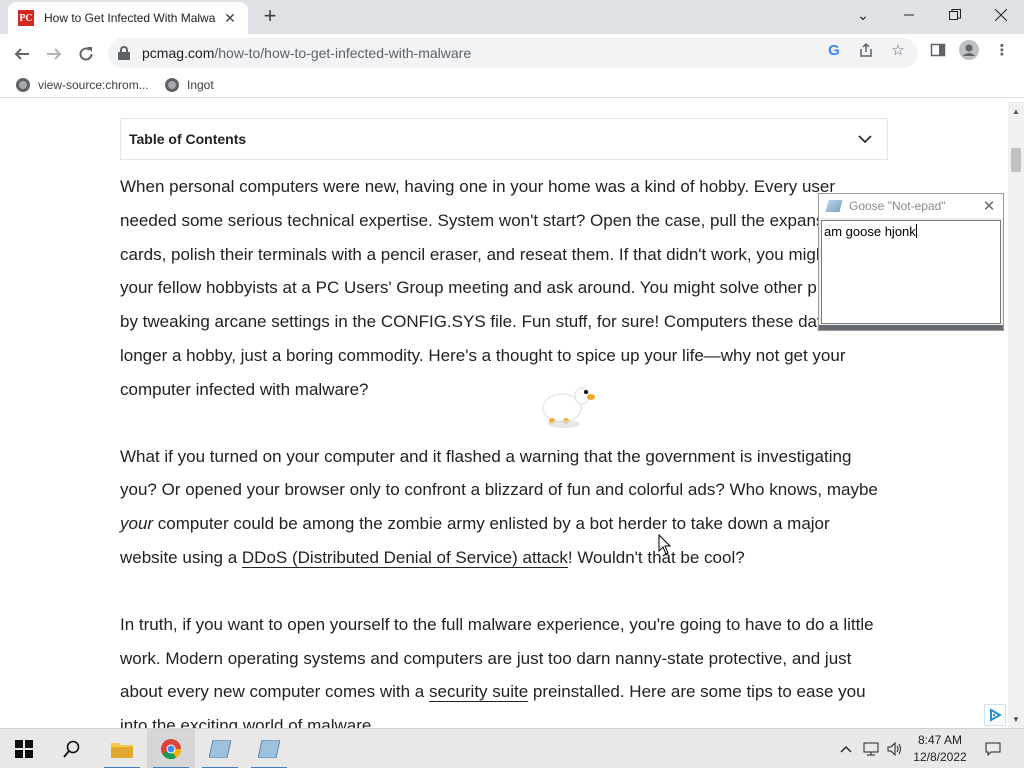  Describe the element at coordinates (898, 50) in the screenshot. I see `bookmark-star-icon: ☆` at that location.